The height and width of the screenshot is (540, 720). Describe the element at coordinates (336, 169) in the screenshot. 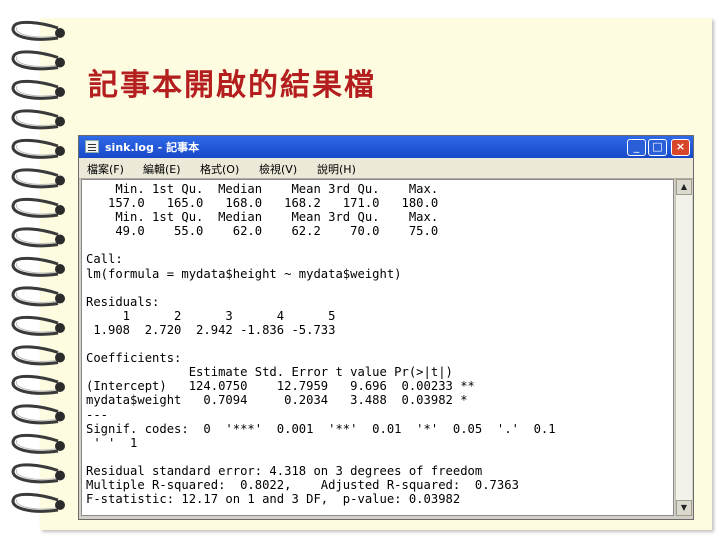

I see `menu-help: 說明(H)` at that location.